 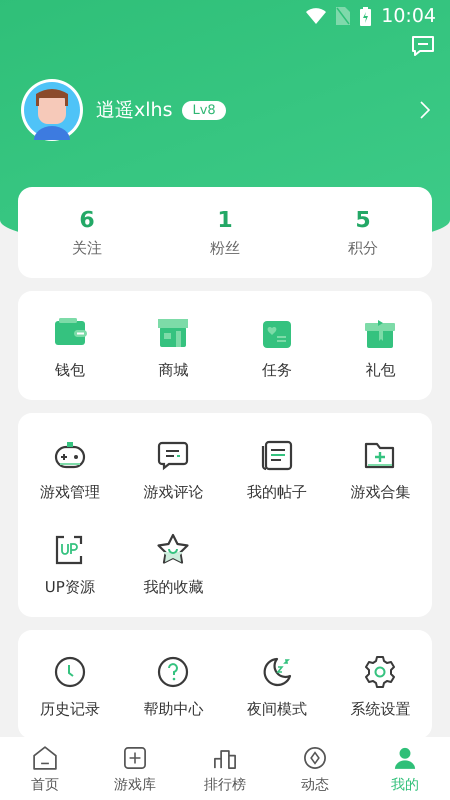 I want to click on menu-item: 夜间模式, so click(x=276, y=686).